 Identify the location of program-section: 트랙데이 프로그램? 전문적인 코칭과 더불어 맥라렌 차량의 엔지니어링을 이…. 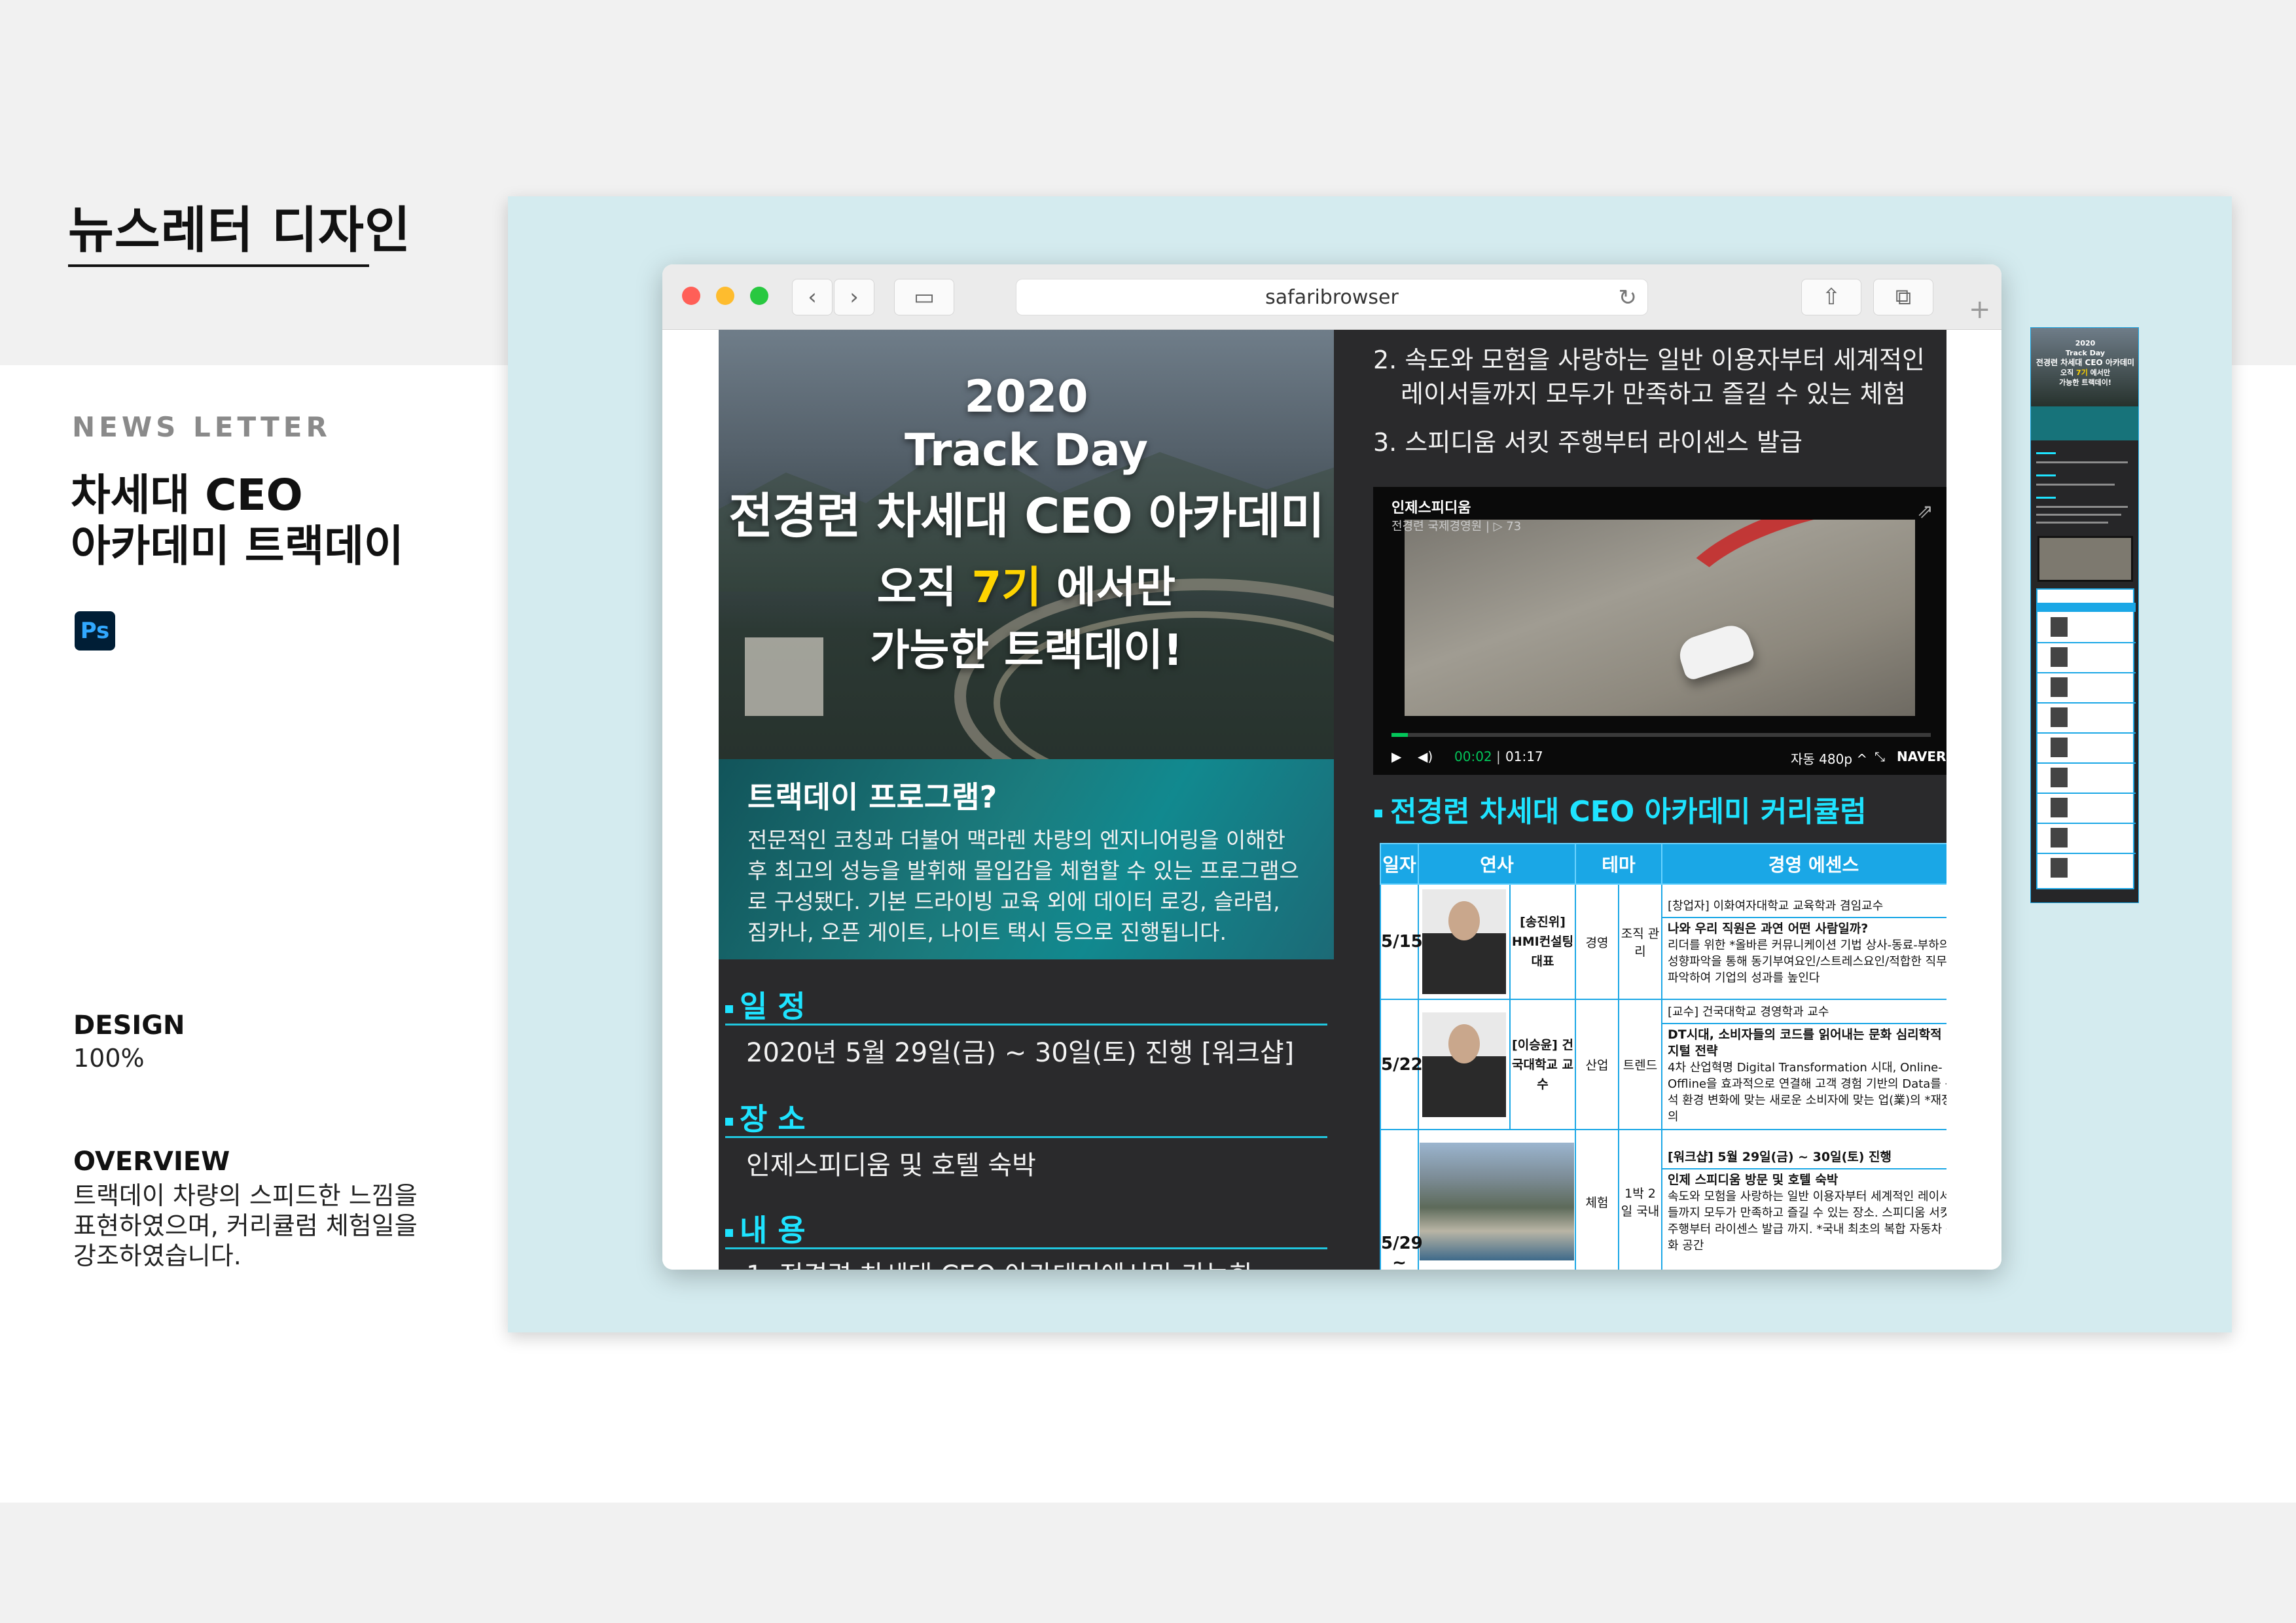
(1026, 859).